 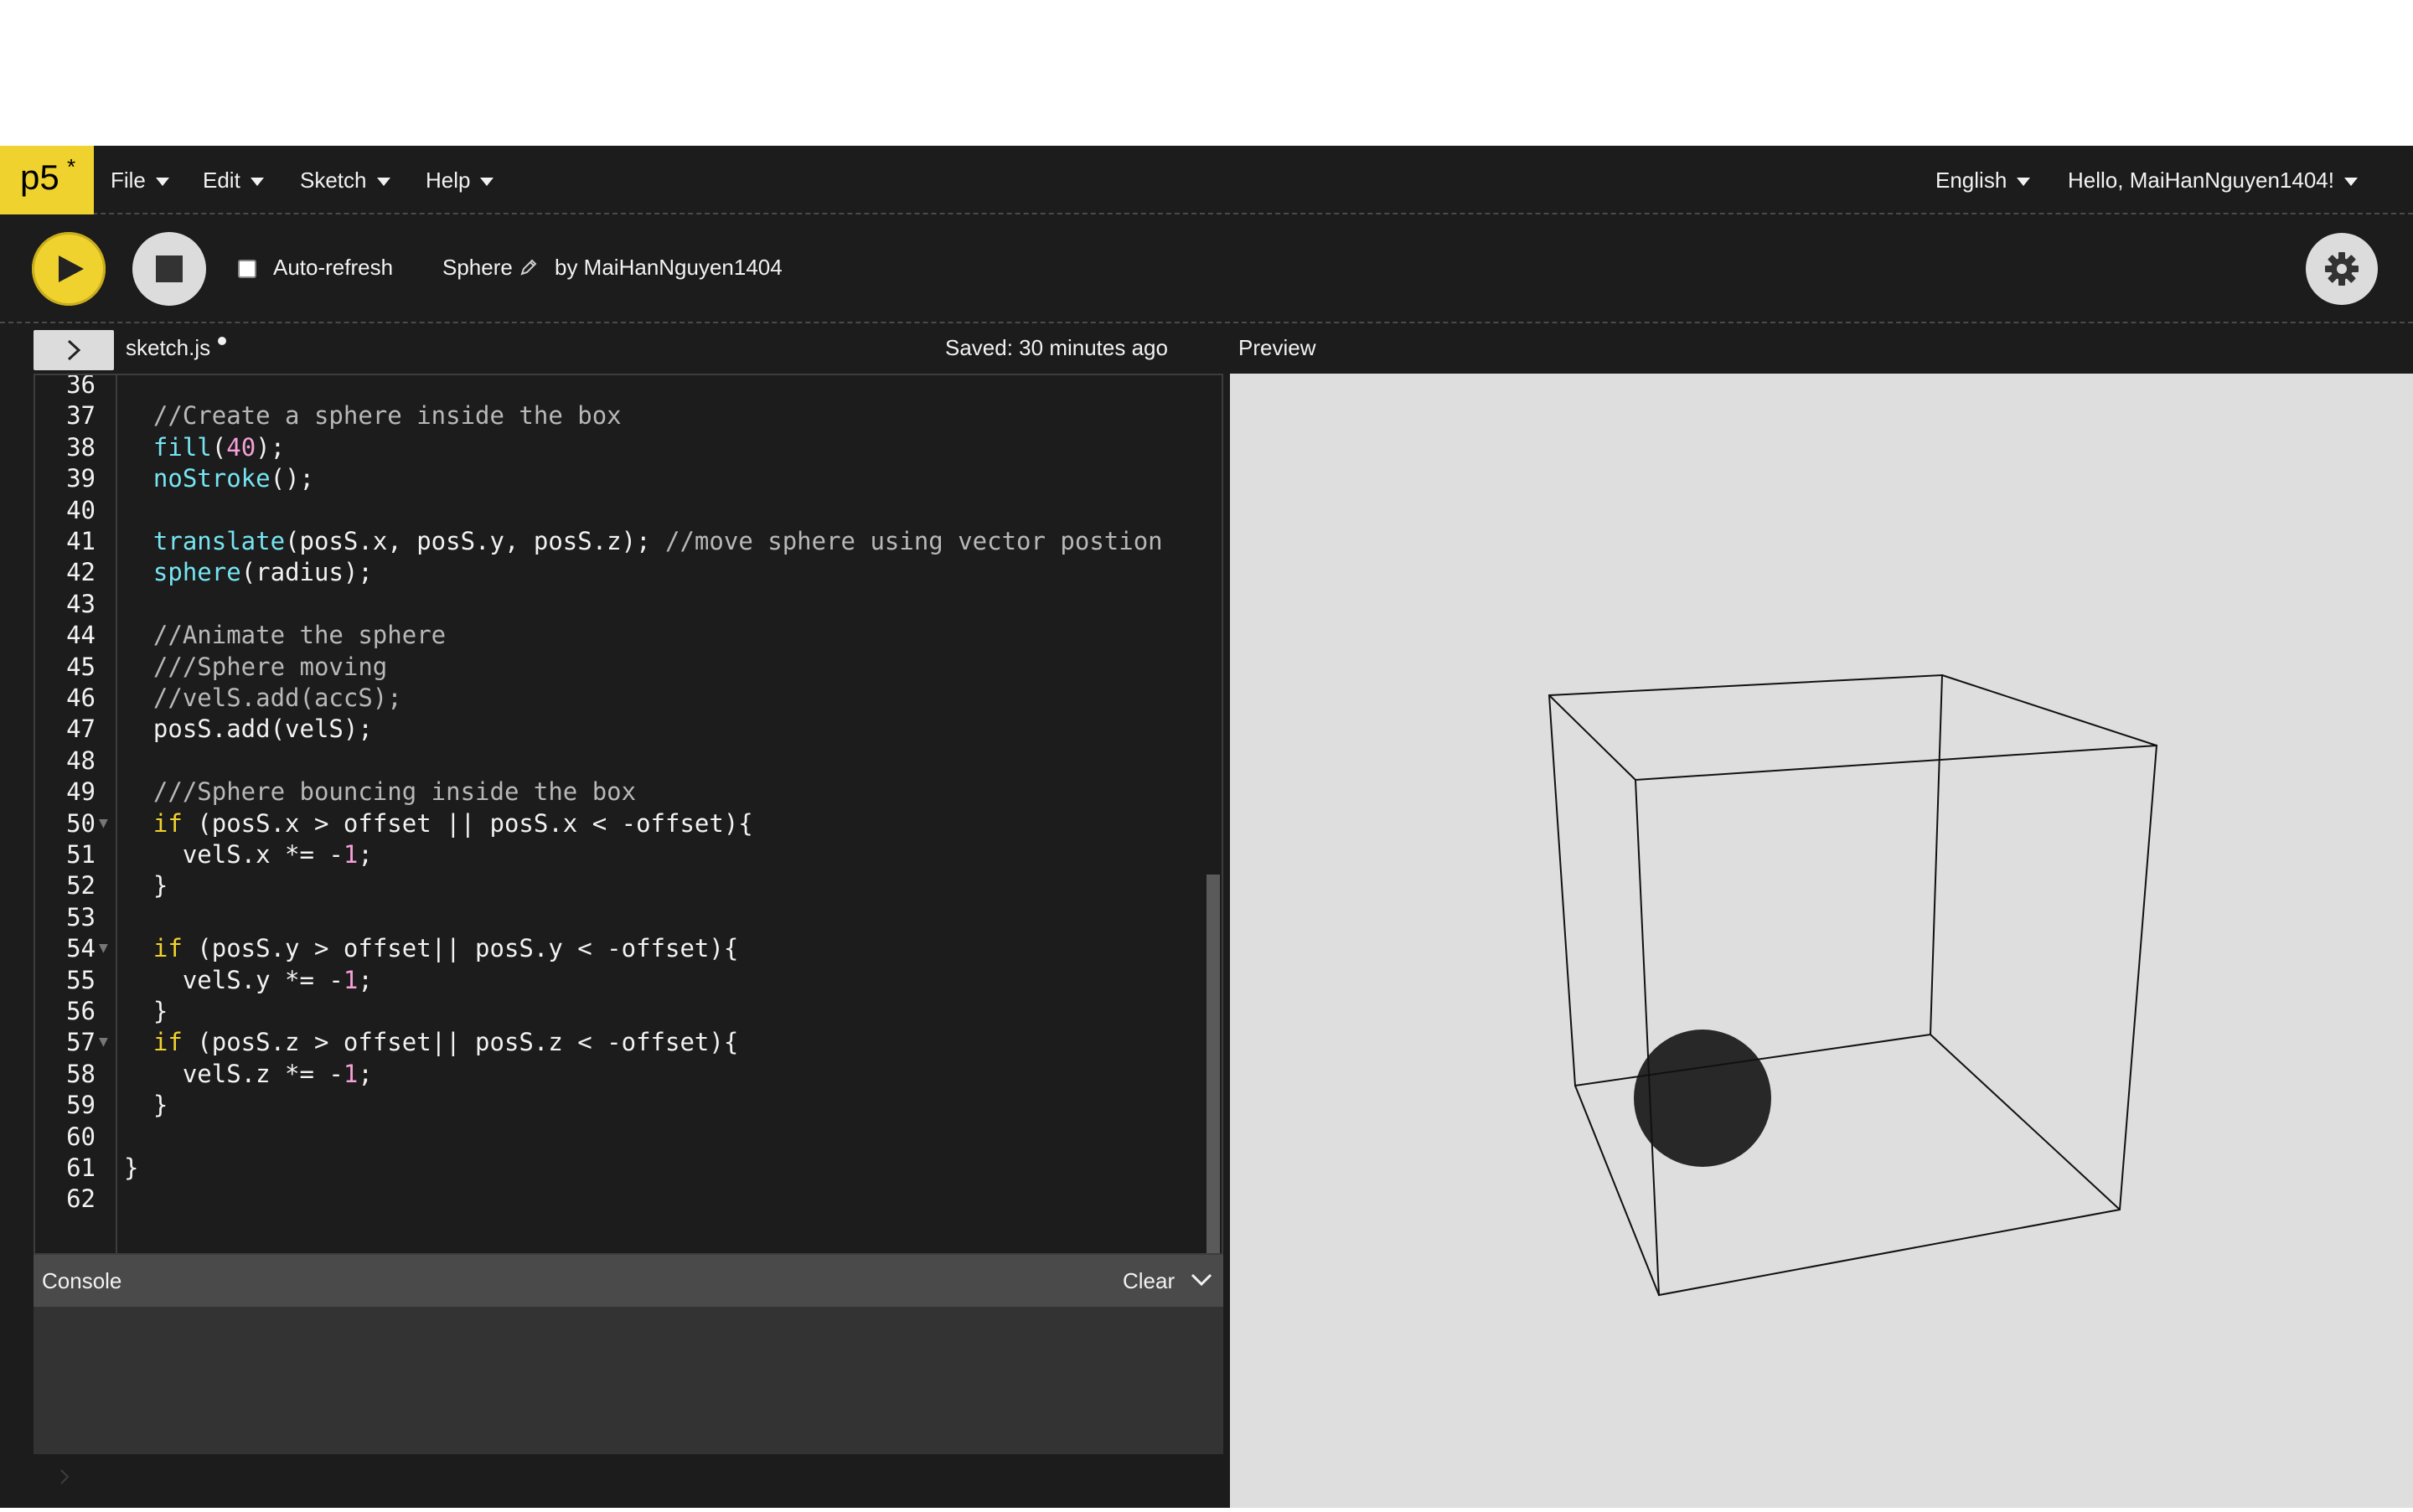 I want to click on code-token: (posS.z > offset|| posS.z < -offset){, so click(x=460, y=1042).